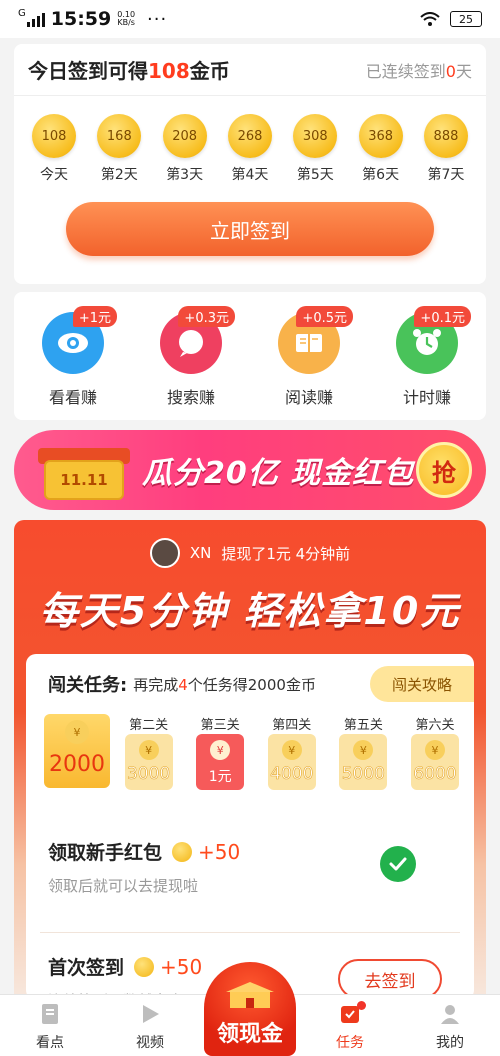 The image size is (500, 1056). What do you see at coordinates (250, 356) in the screenshot?
I see `earn-row: +1元 看看赚 +0.3元 搜索赚 +0.5元 阅读赚 +0.1元 计时赚` at bounding box center [250, 356].